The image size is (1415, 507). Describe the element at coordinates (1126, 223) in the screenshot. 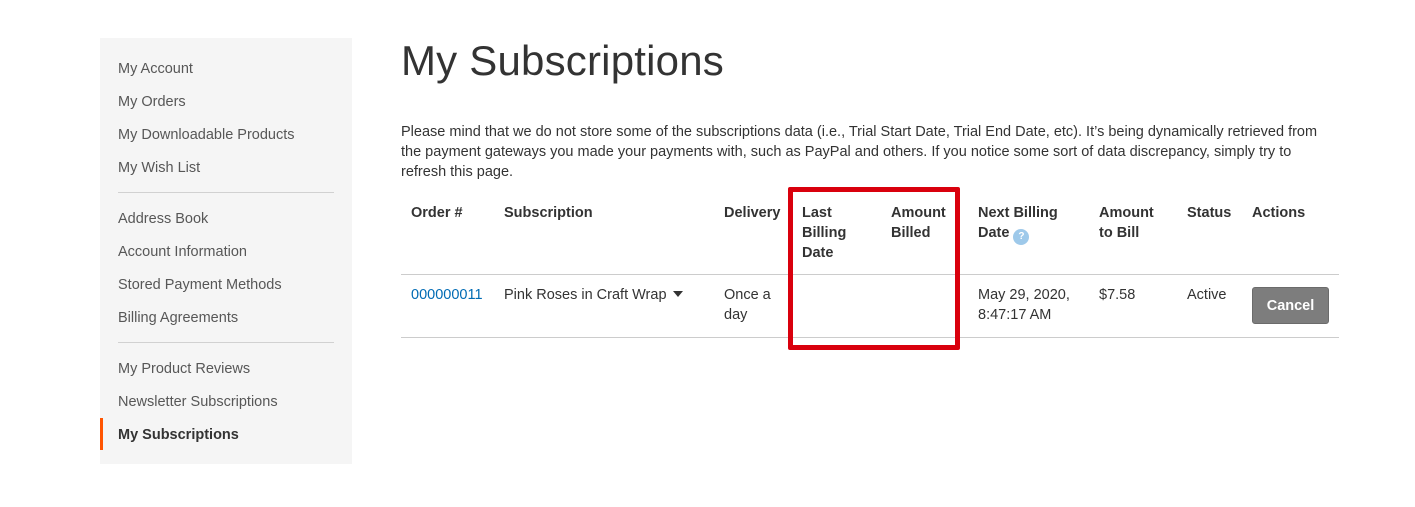

I see `column-header-amount-to-bill: Amount to Bill` at that location.